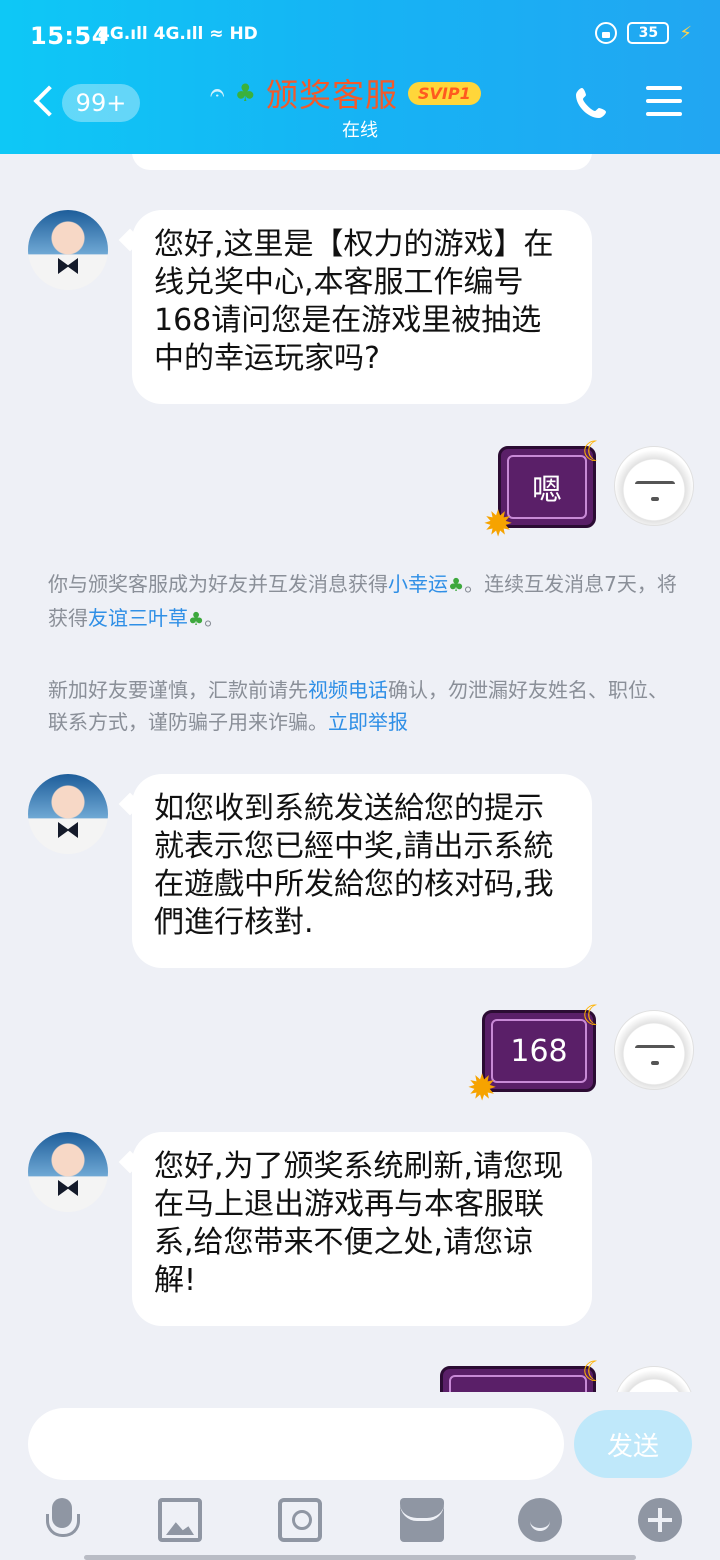  What do you see at coordinates (218, 584) in the screenshot?
I see `notice-text: 你与颁奖客服成为好友并互发消息获得` at bounding box center [218, 584].